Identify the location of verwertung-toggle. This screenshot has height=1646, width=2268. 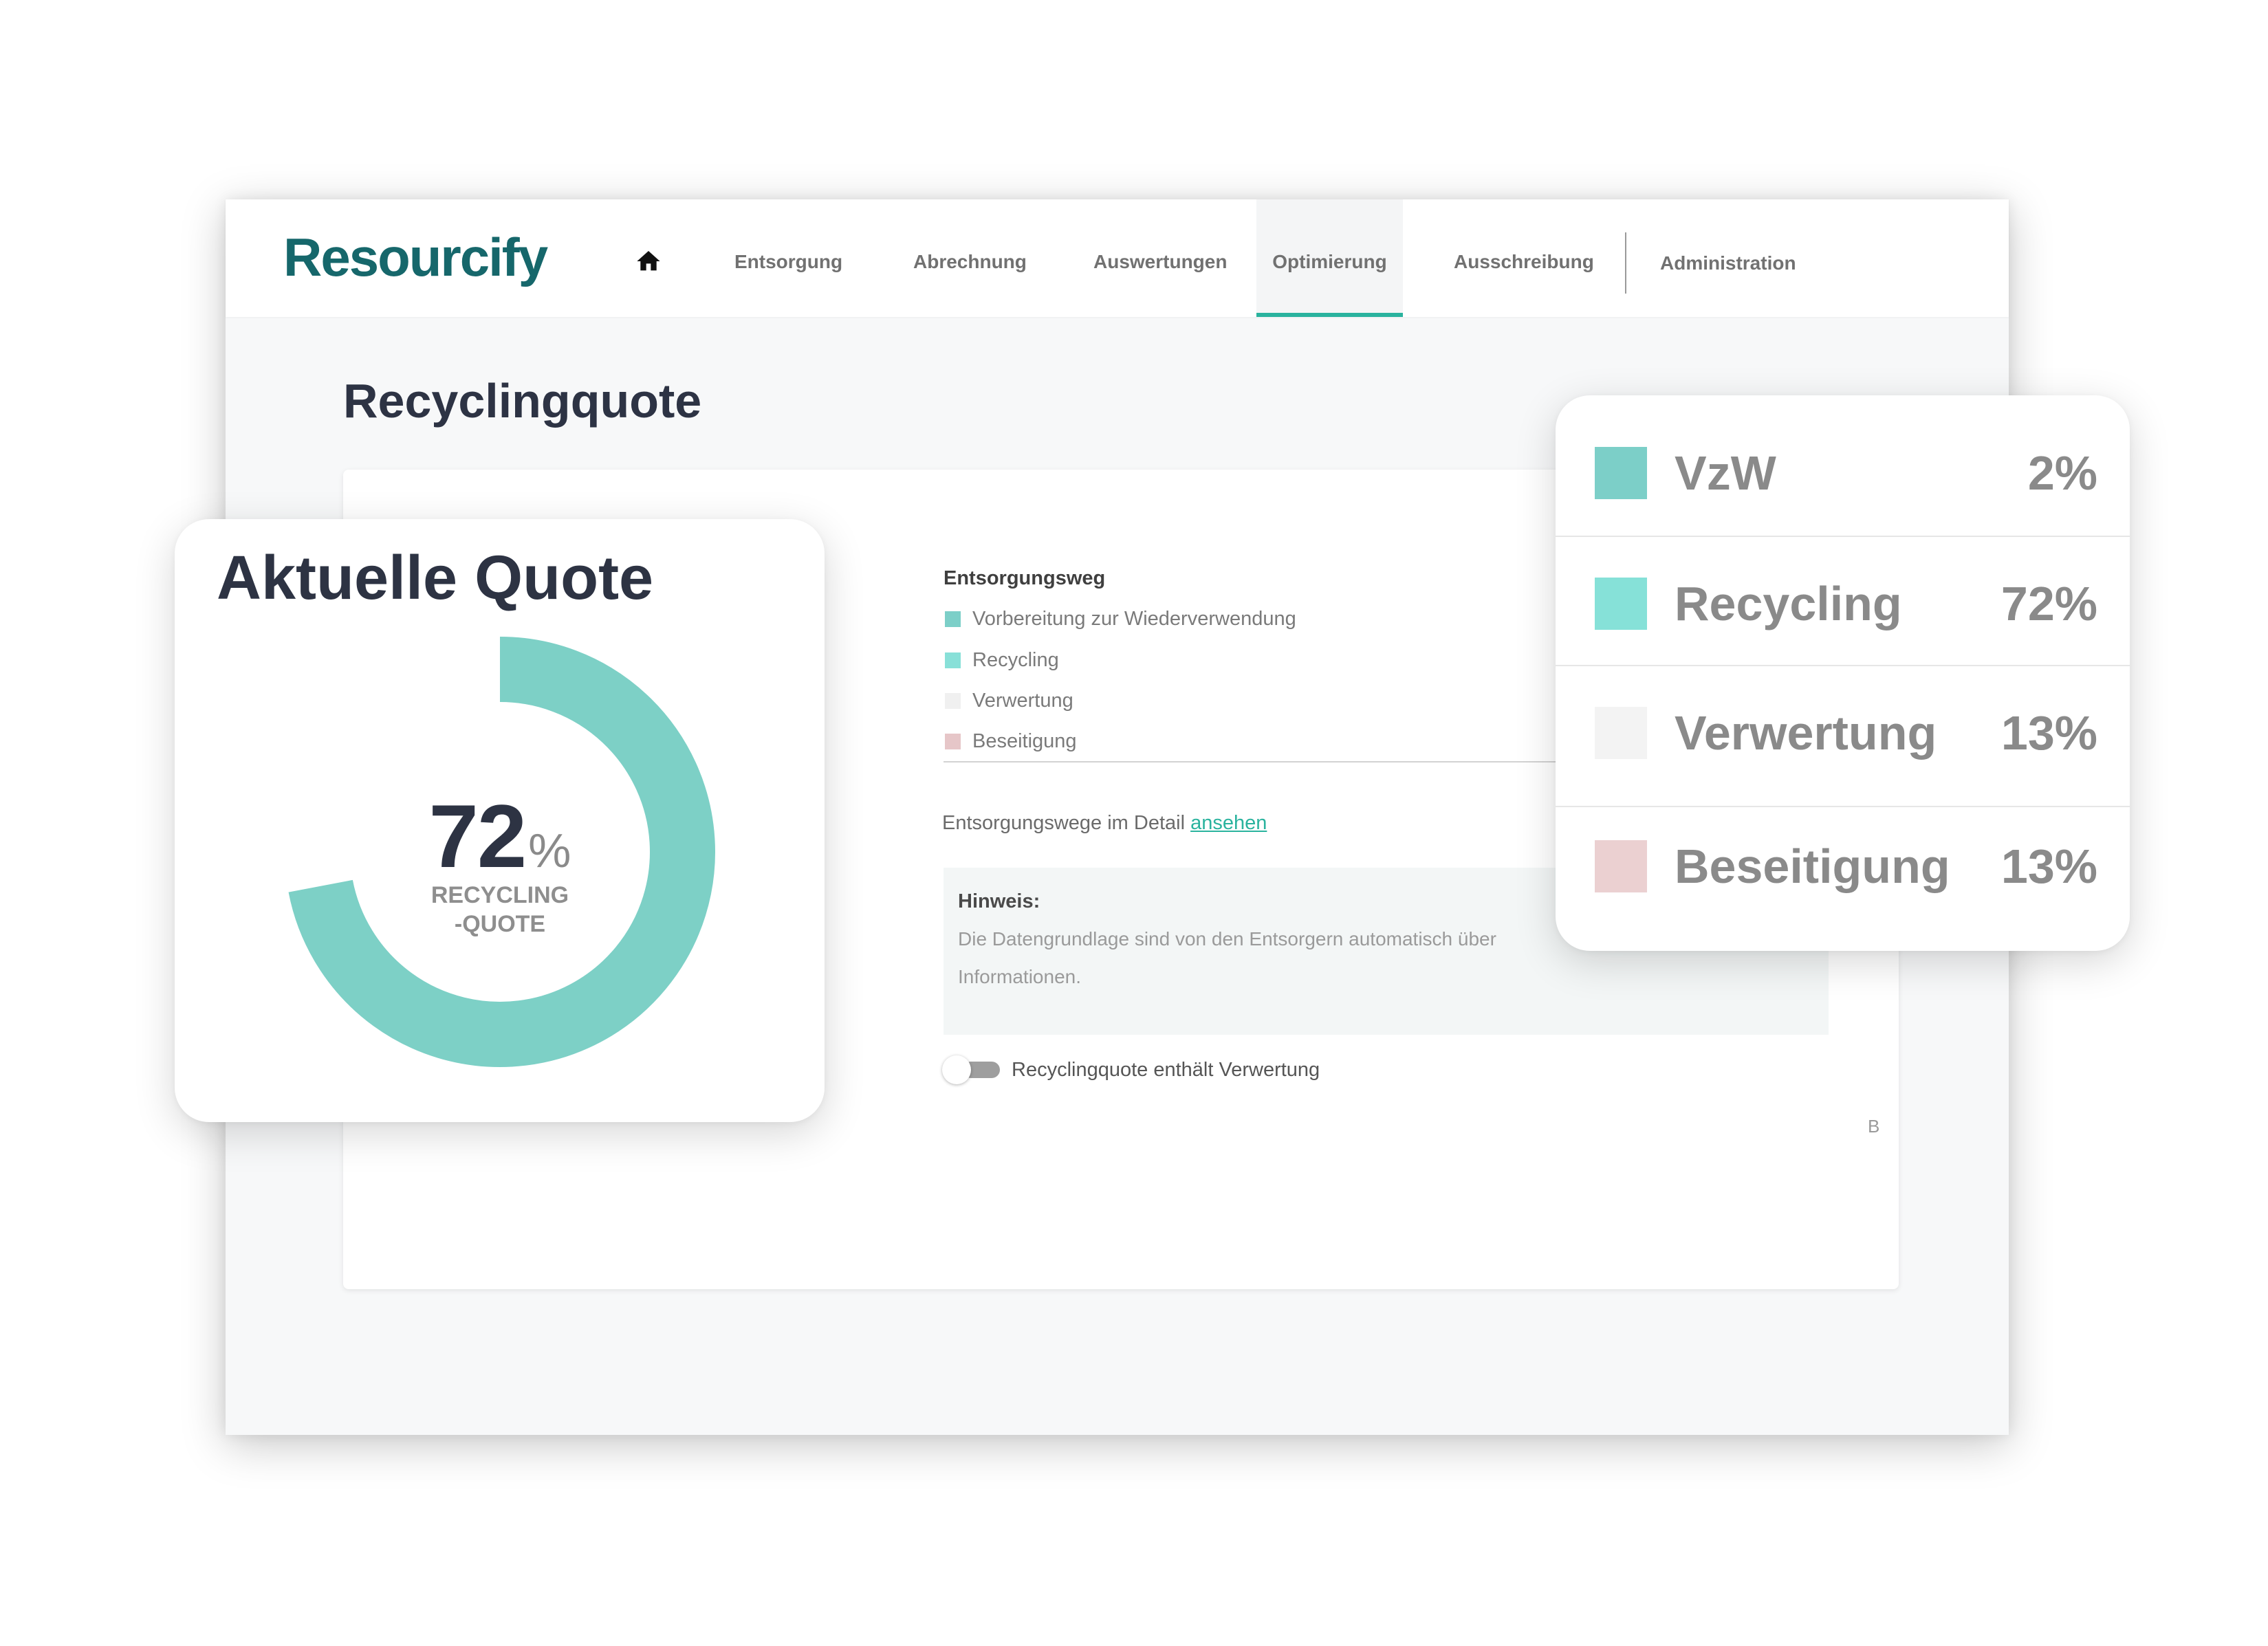
(971, 1069).